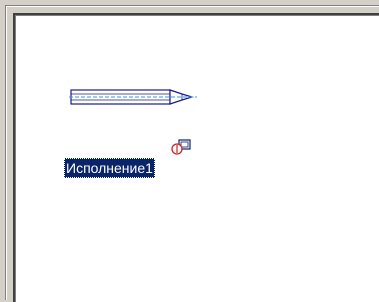  Describe the element at coordinates (109, 168) in the screenshot. I see `component-name-label: Исполнение1` at that location.